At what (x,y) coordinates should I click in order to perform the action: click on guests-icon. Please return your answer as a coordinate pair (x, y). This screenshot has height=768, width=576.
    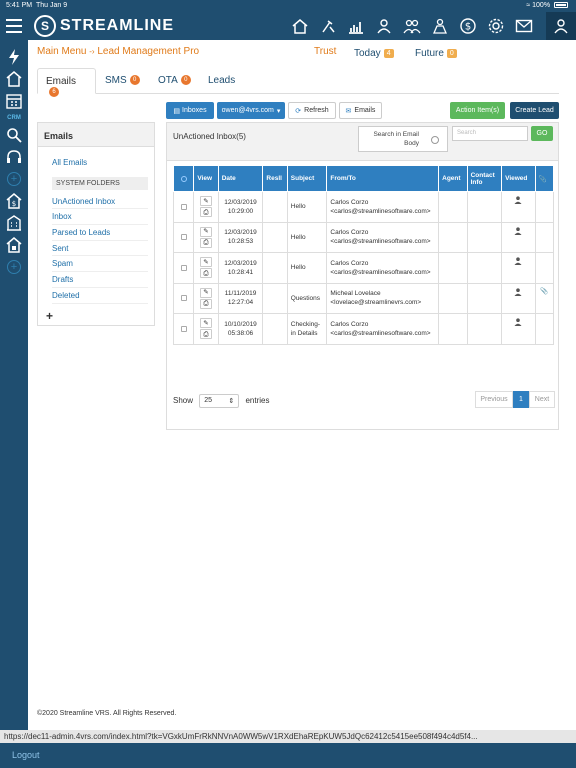
    Looking at the image, I should click on (412, 26).